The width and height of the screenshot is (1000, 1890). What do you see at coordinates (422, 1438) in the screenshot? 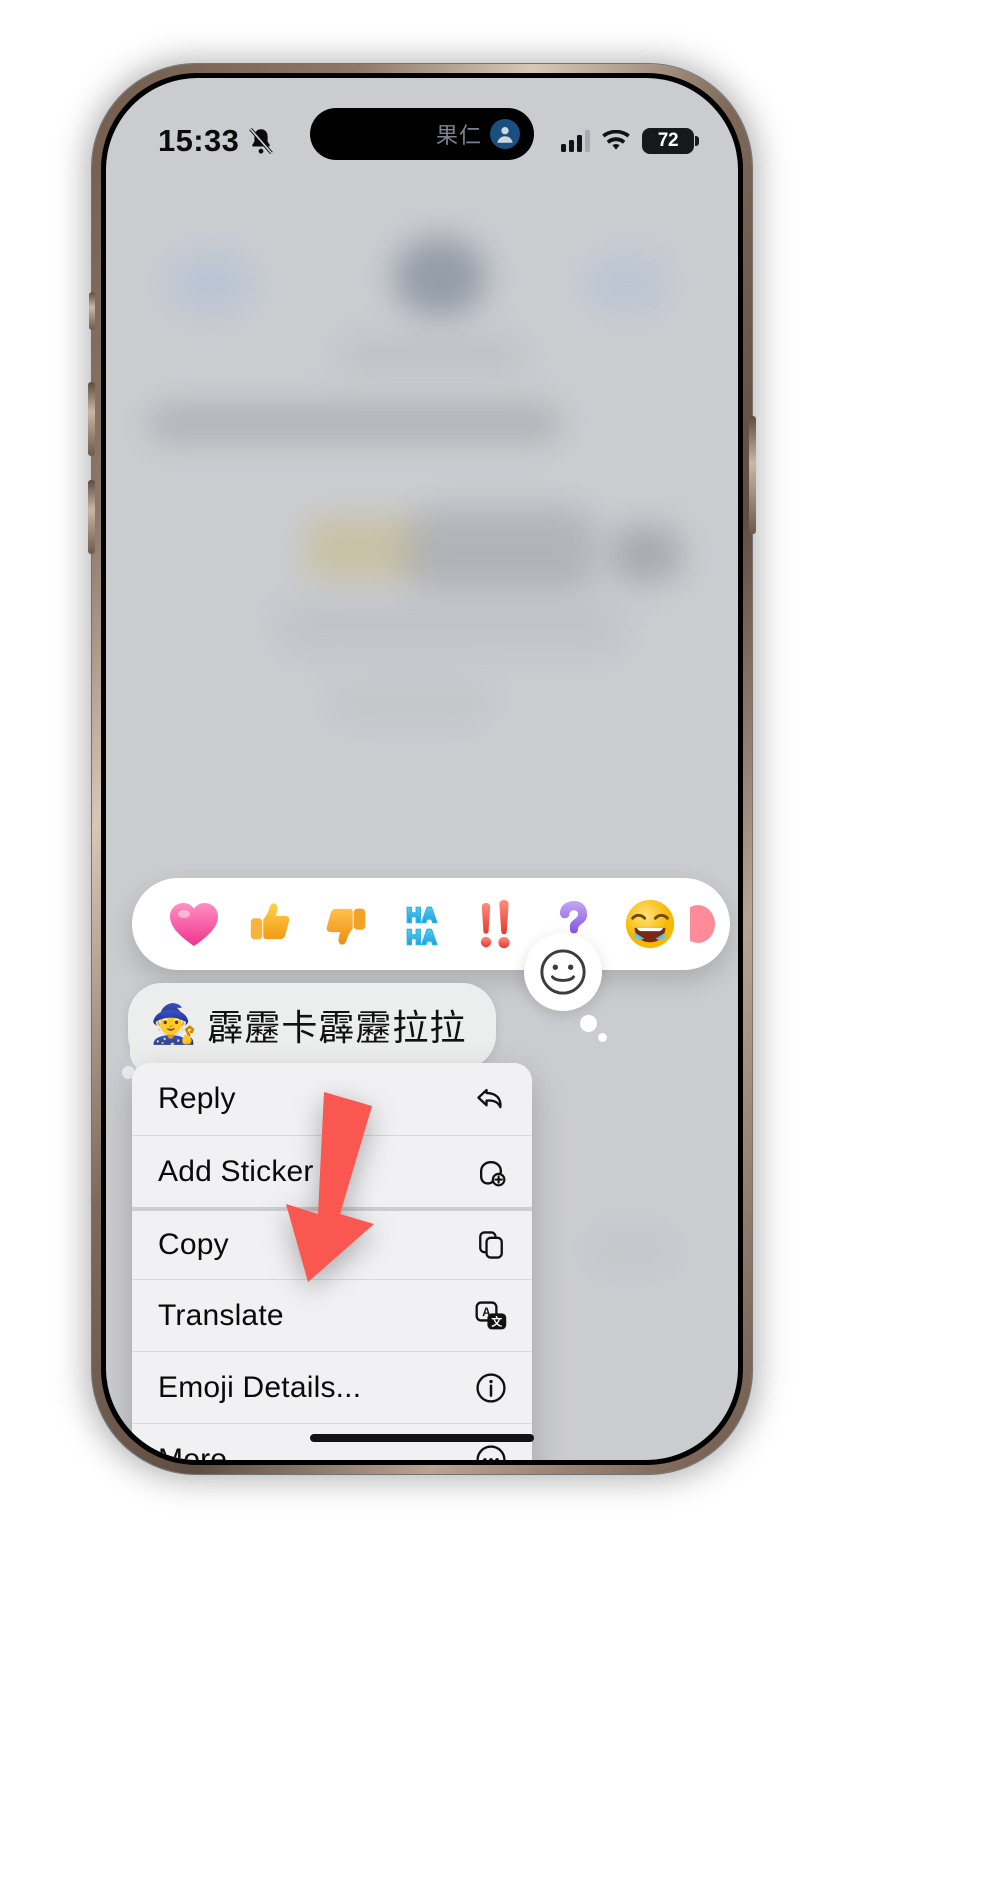
I see `home-indicator` at bounding box center [422, 1438].